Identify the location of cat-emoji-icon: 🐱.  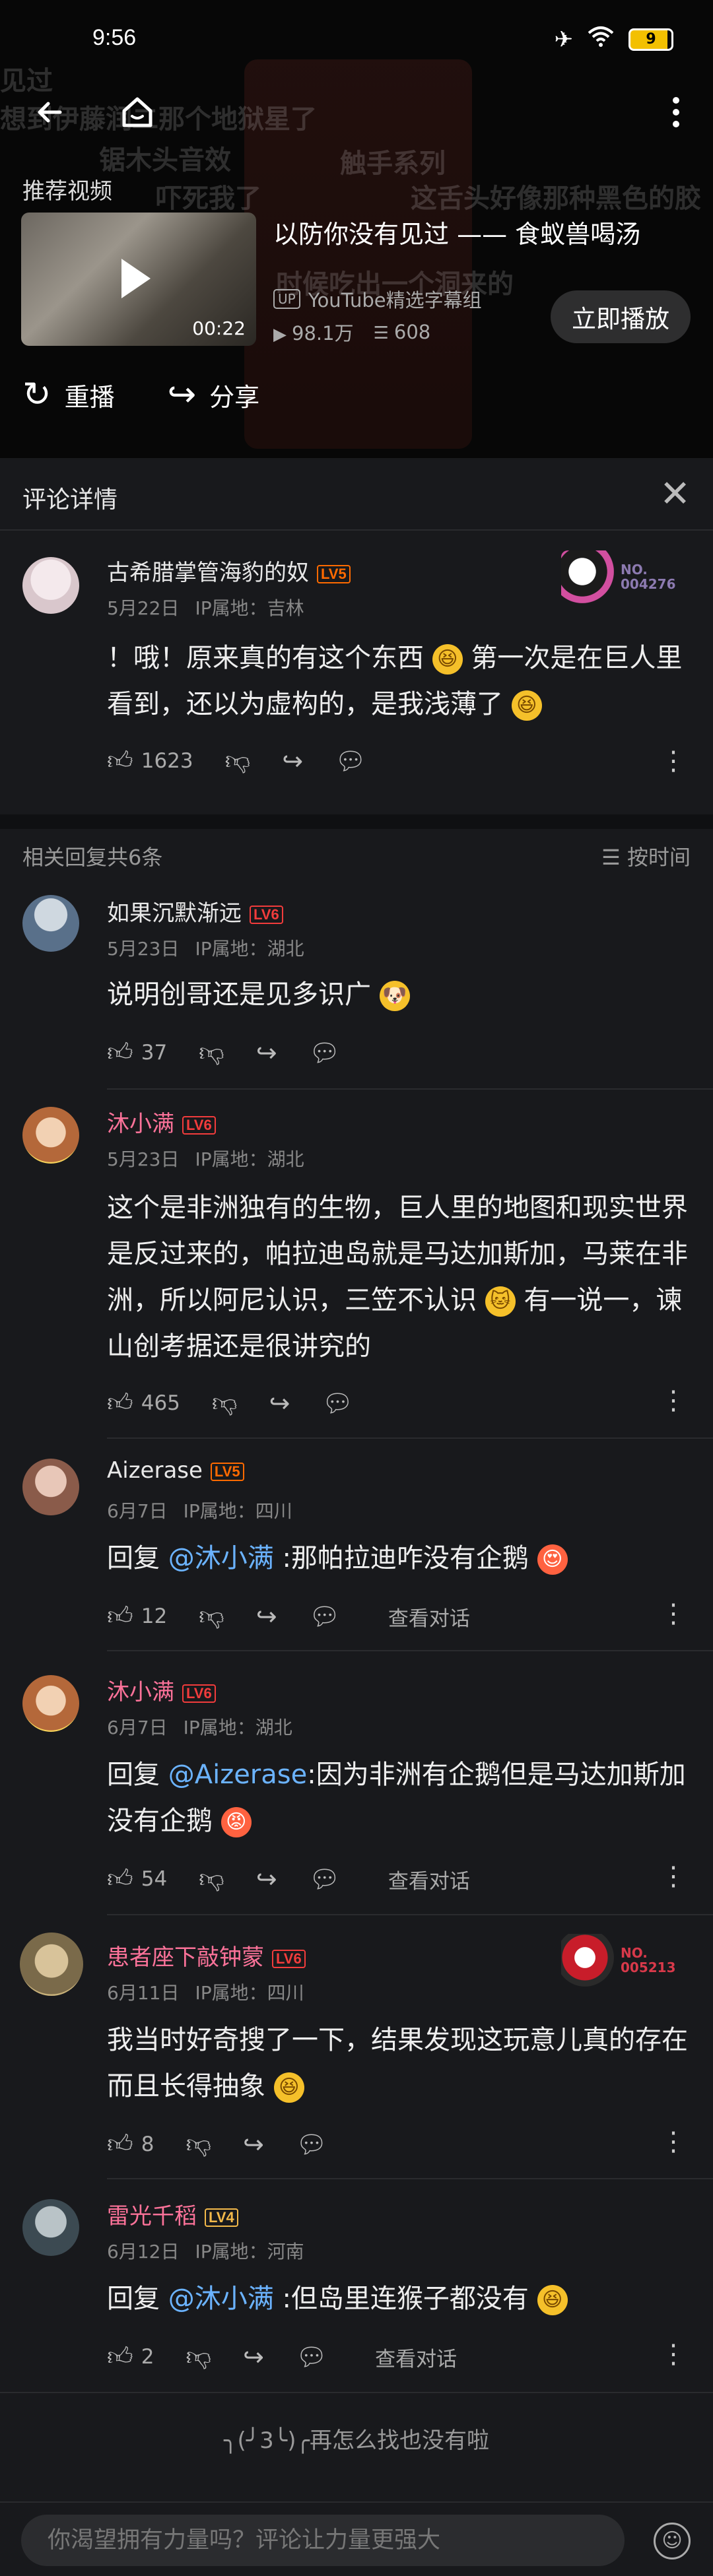
(501, 1301).